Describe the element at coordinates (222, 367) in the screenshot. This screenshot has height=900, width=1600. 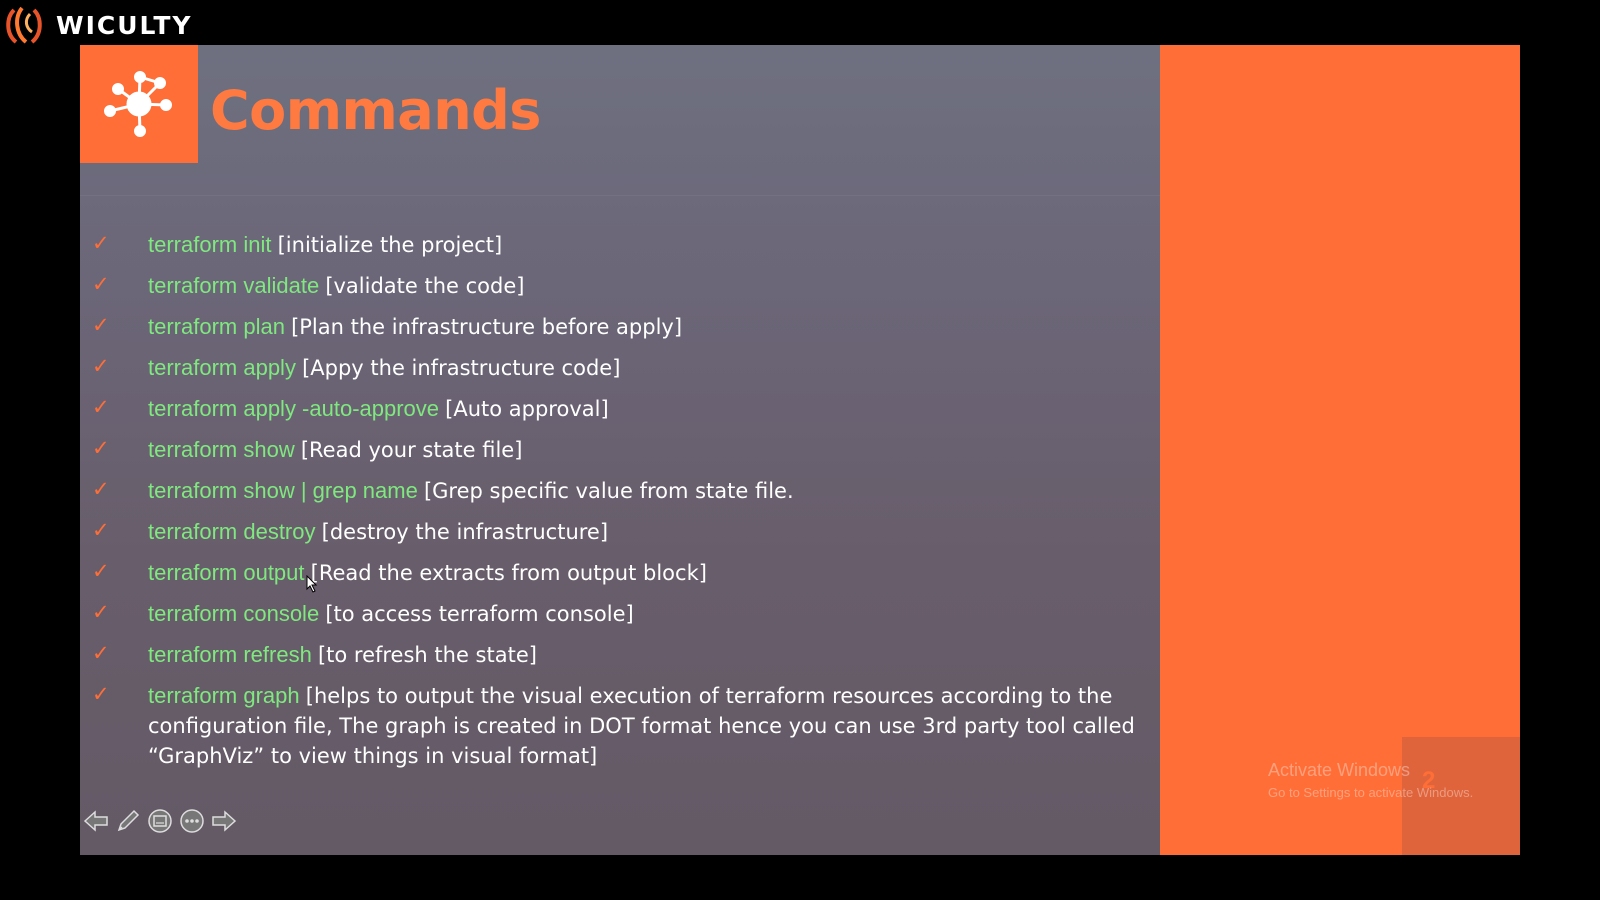
I see `command-name: terraform apply` at that location.